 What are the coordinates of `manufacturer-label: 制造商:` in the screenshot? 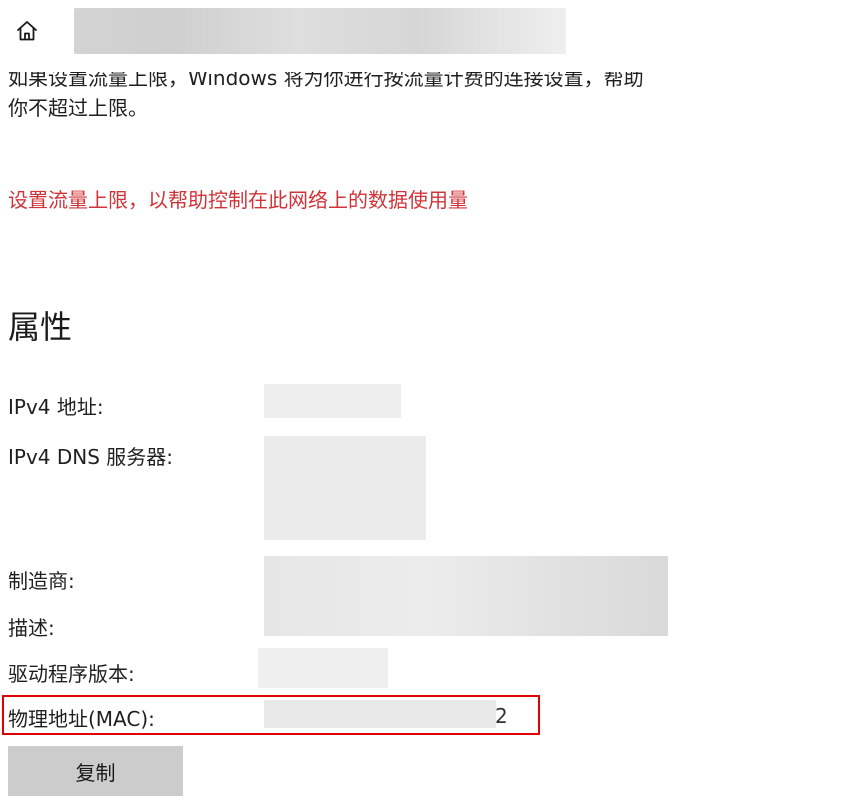 It's located at (41, 581).